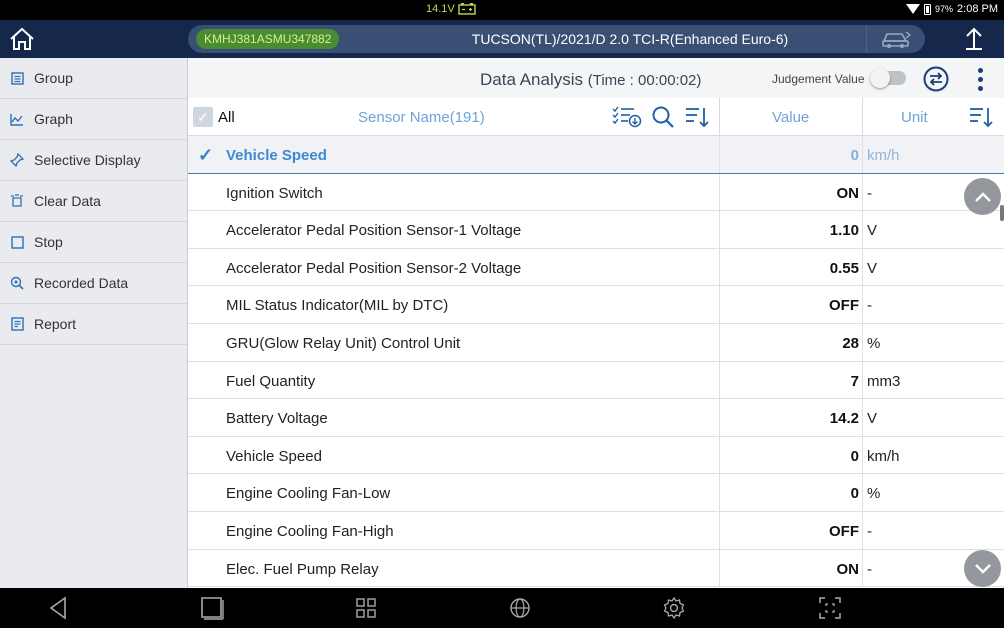  I want to click on recents-button, so click(366, 608).